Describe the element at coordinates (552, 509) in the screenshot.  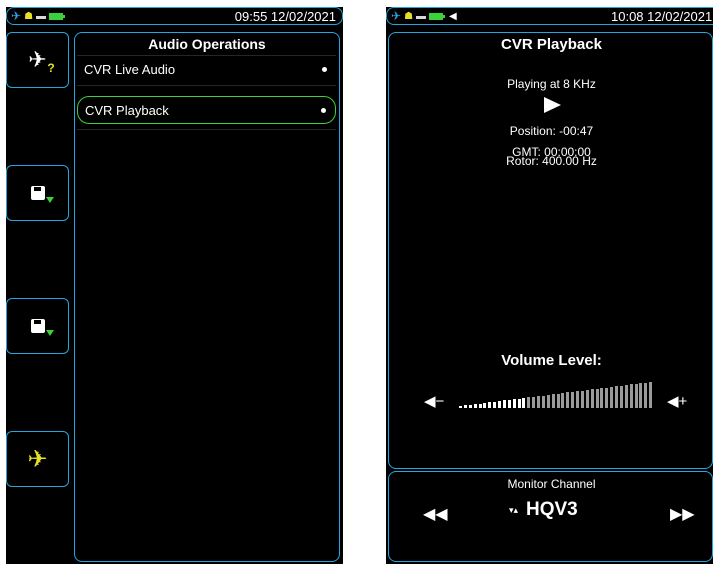
I see `monitor-channel-value: HQV3` at that location.